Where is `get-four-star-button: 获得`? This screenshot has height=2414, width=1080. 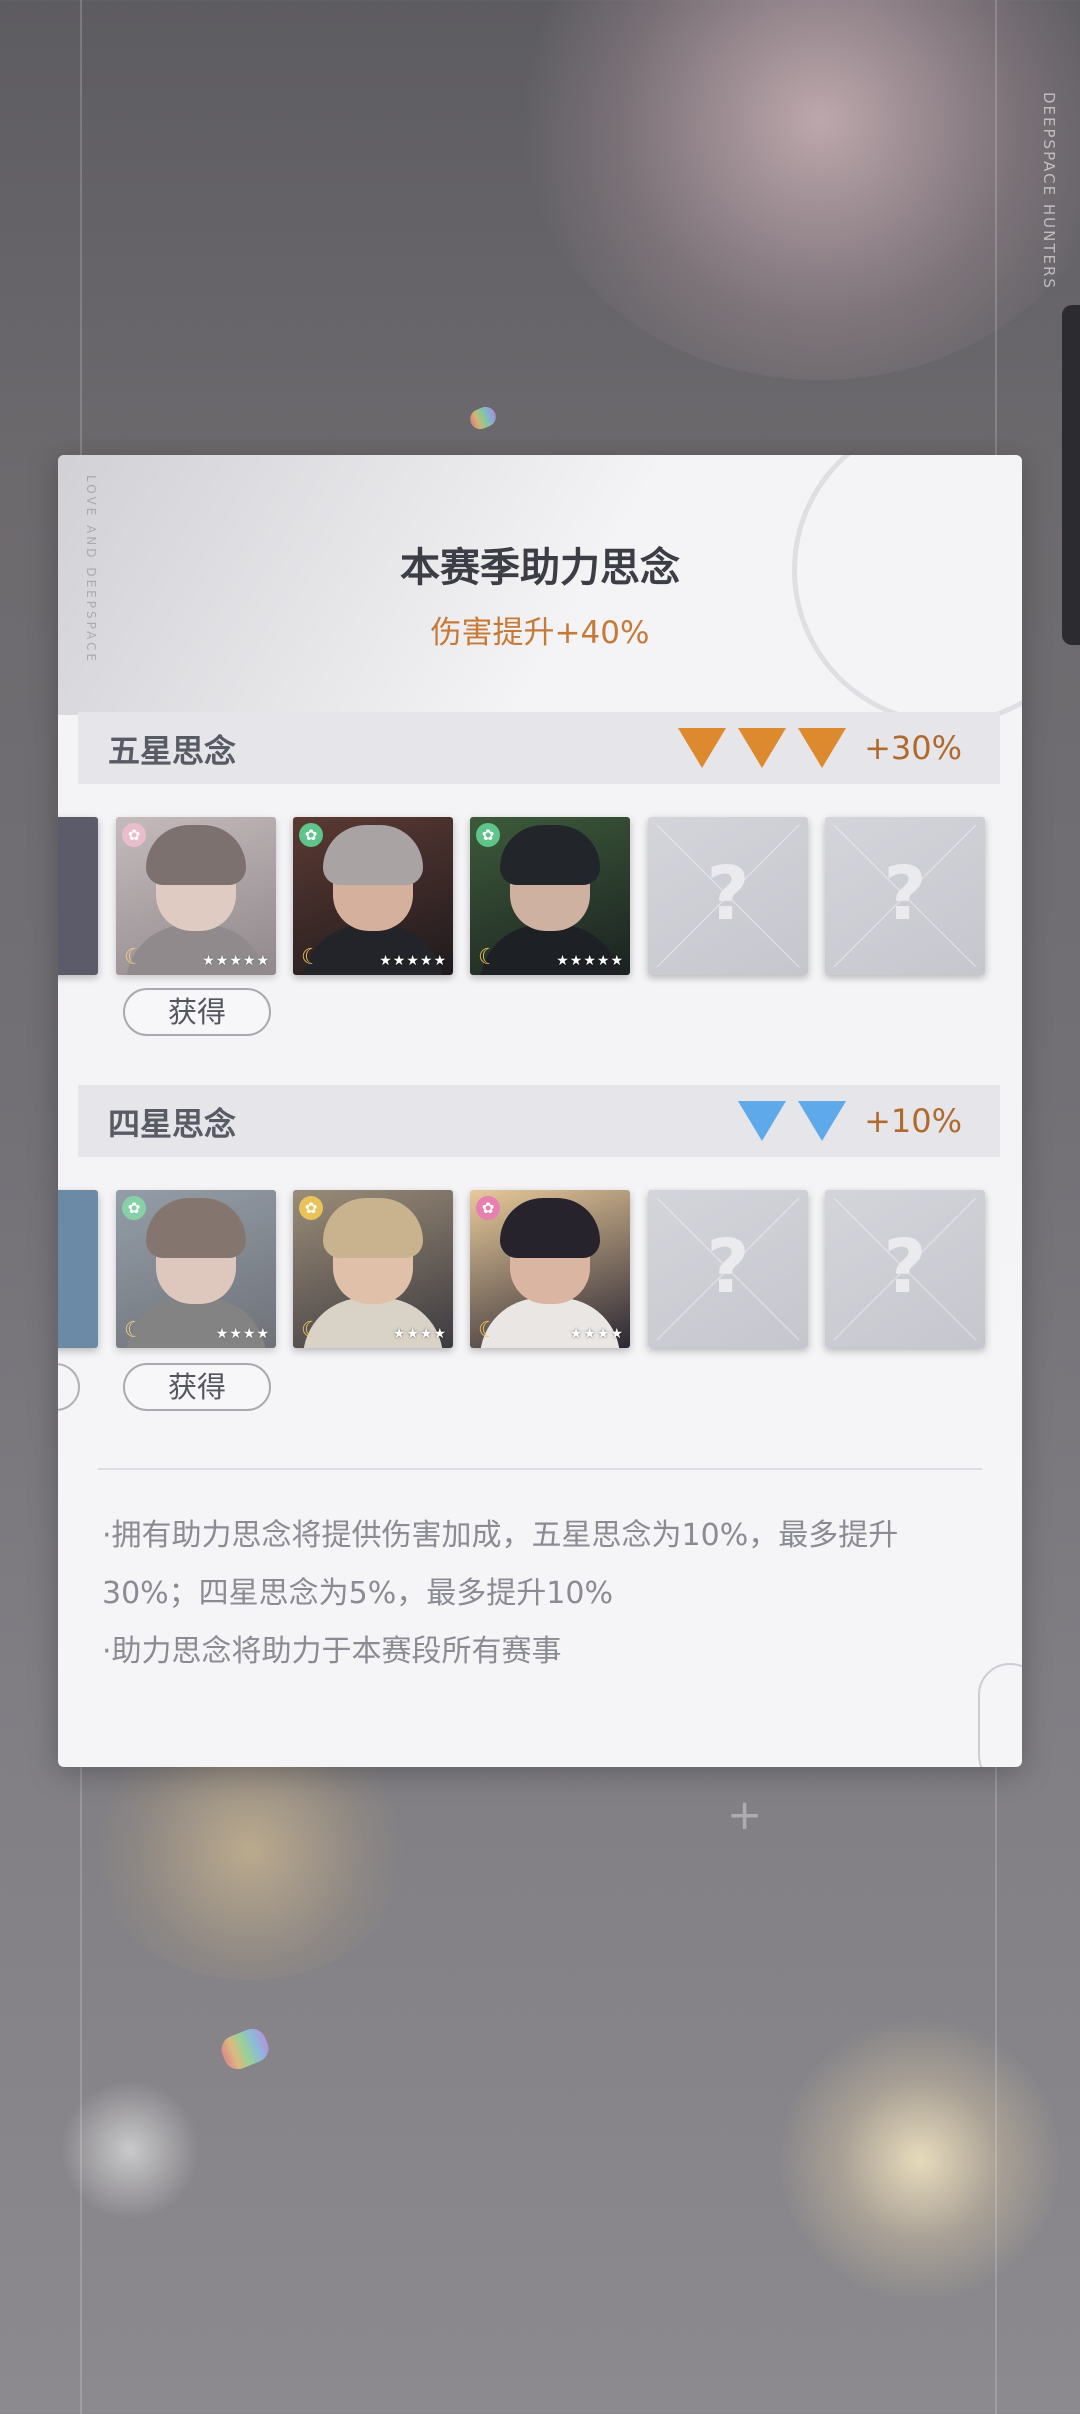 get-four-star-button: 获得 is located at coordinates (197, 1387).